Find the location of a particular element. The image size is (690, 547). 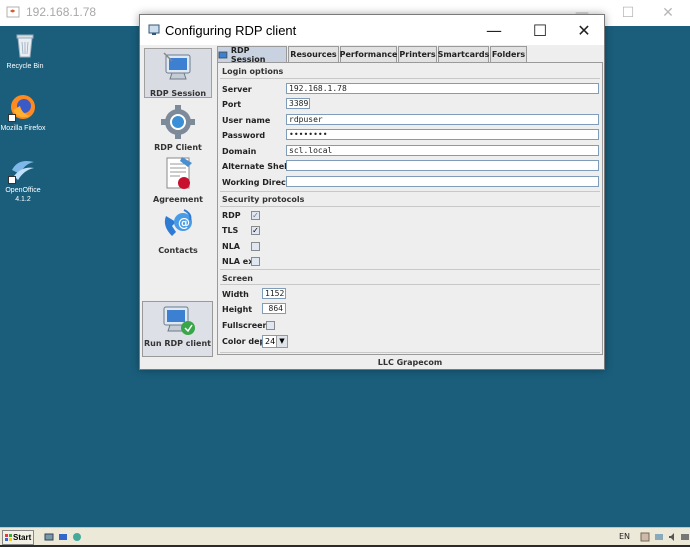

port-label: Port is located at coordinates (232, 104).